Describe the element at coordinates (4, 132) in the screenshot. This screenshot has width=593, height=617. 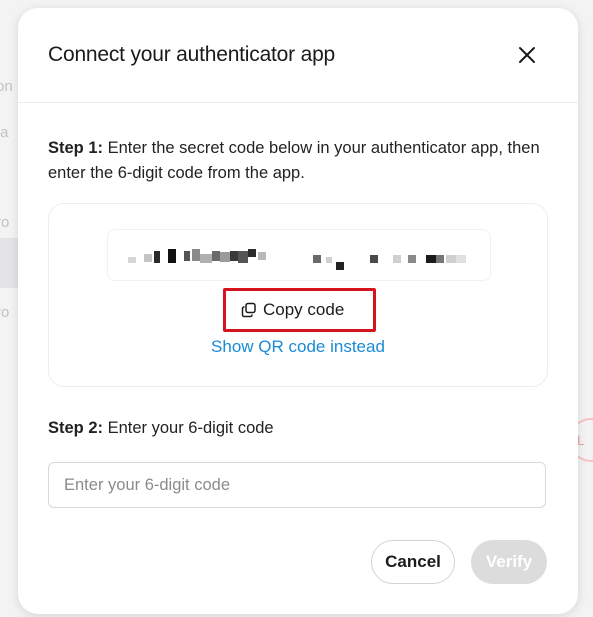
I see `background-text: ta` at that location.